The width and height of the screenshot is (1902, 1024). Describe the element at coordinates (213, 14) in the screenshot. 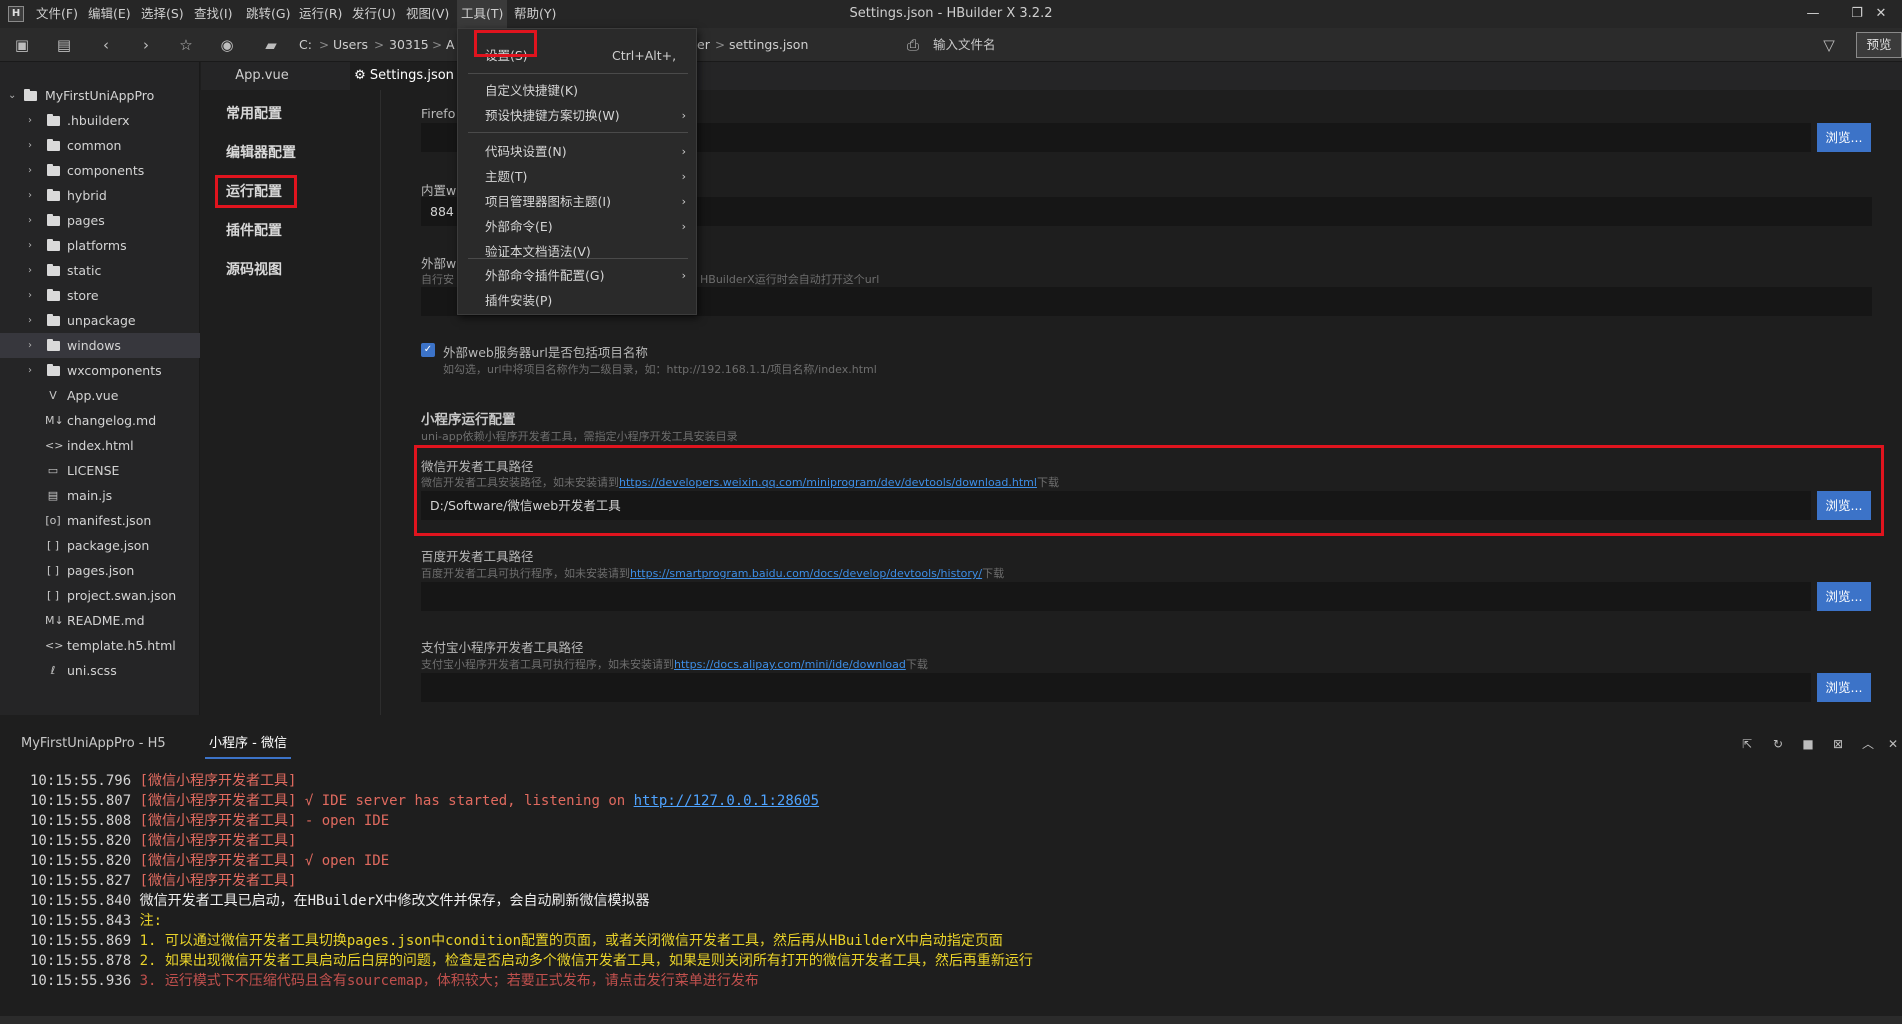

I see `menu-find: 查找(I)` at that location.